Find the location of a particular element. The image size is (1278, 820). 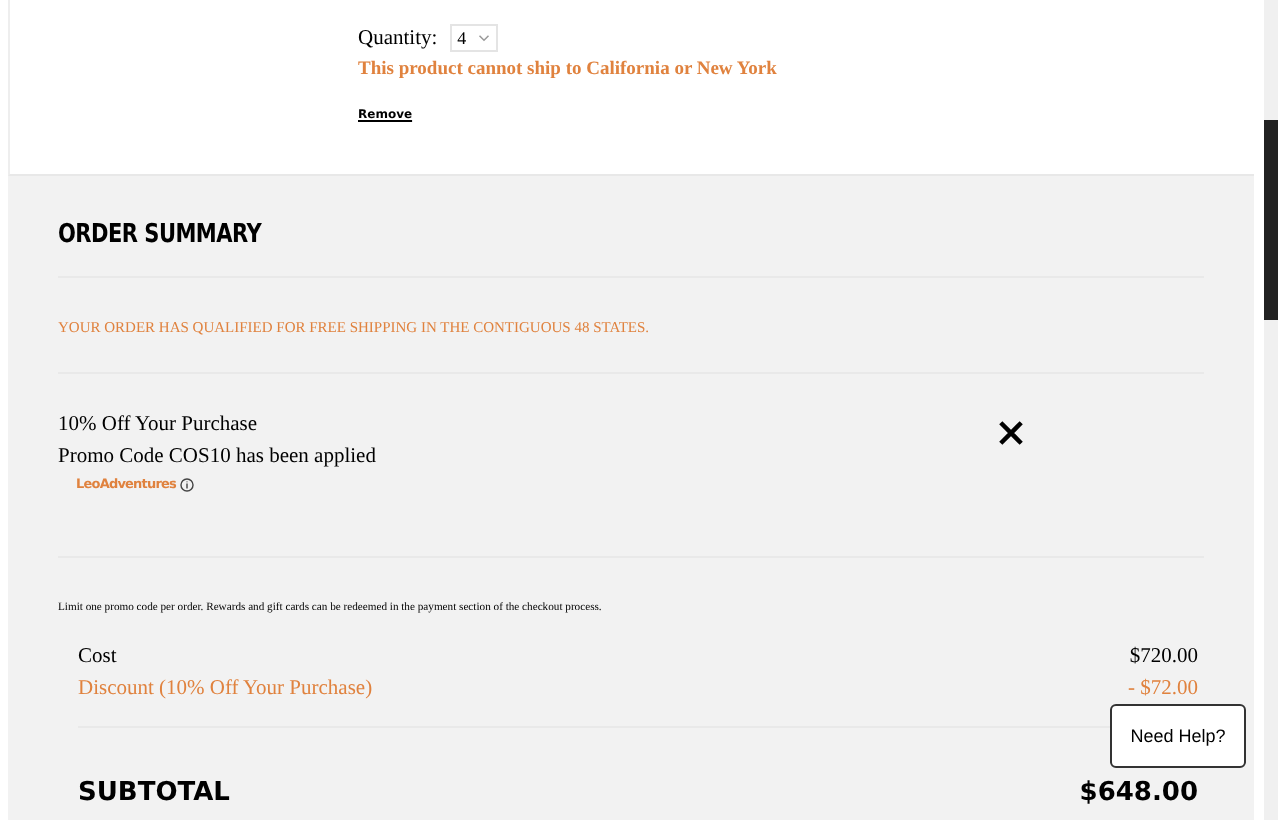

scrollbar-thumb is located at coordinates (1271, 220).